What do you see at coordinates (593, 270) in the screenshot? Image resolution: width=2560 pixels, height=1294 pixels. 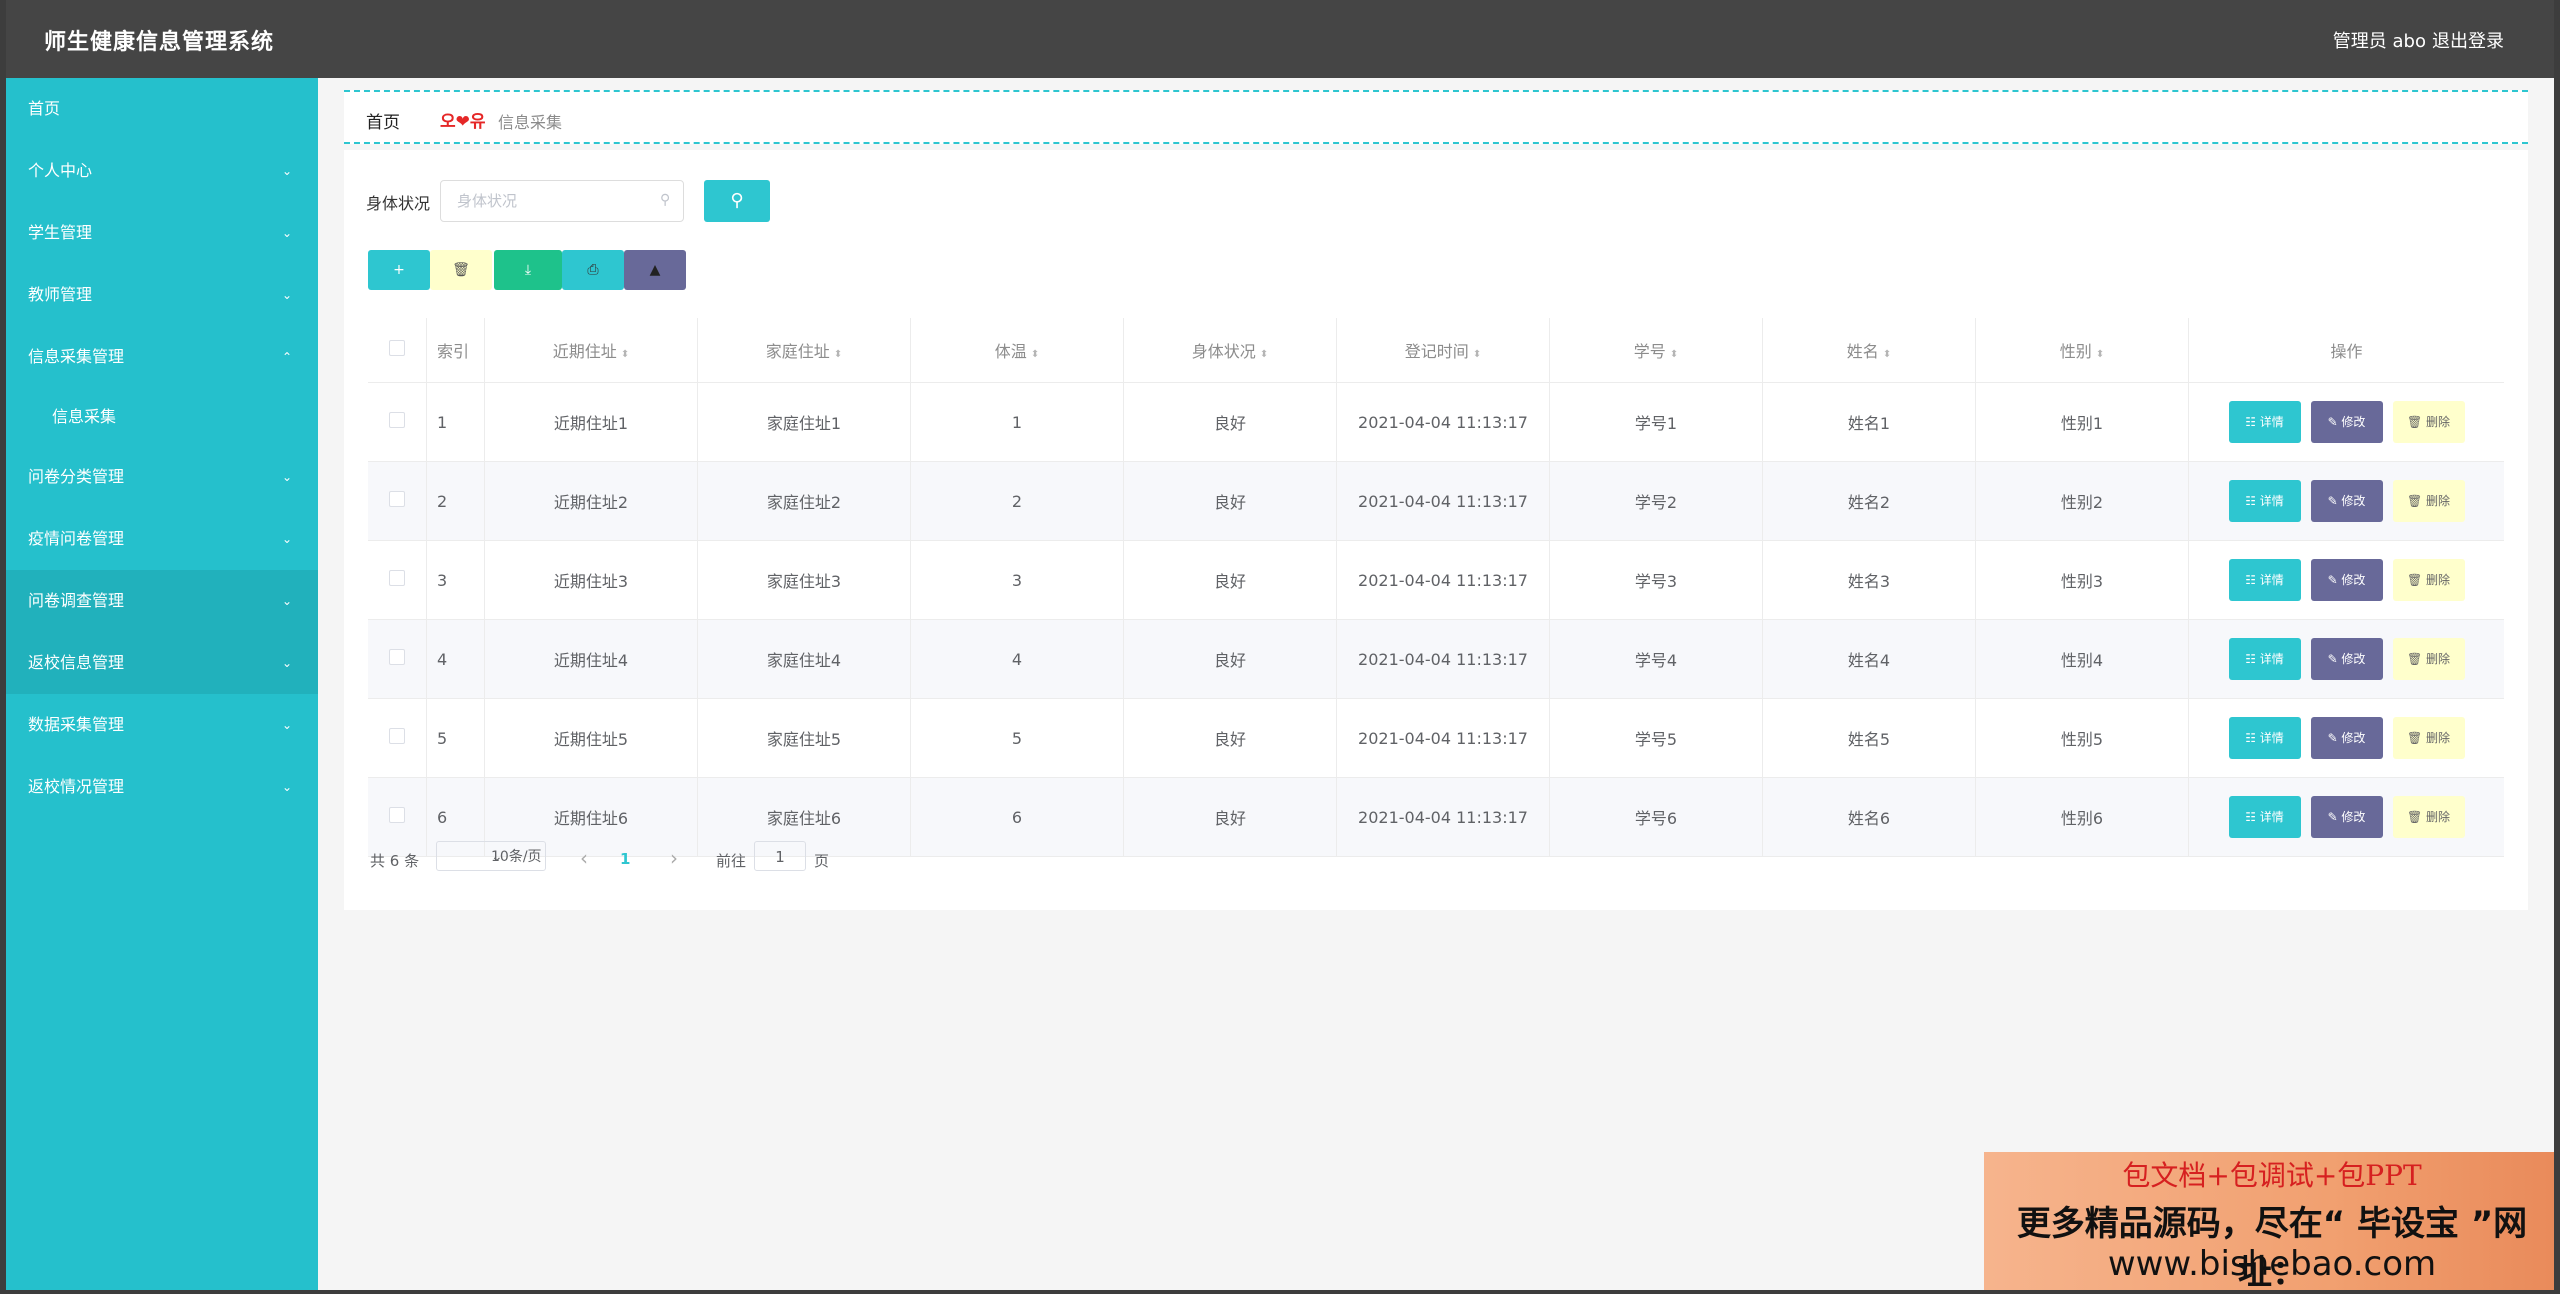 I see `print-button: ⎙` at bounding box center [593, 270].